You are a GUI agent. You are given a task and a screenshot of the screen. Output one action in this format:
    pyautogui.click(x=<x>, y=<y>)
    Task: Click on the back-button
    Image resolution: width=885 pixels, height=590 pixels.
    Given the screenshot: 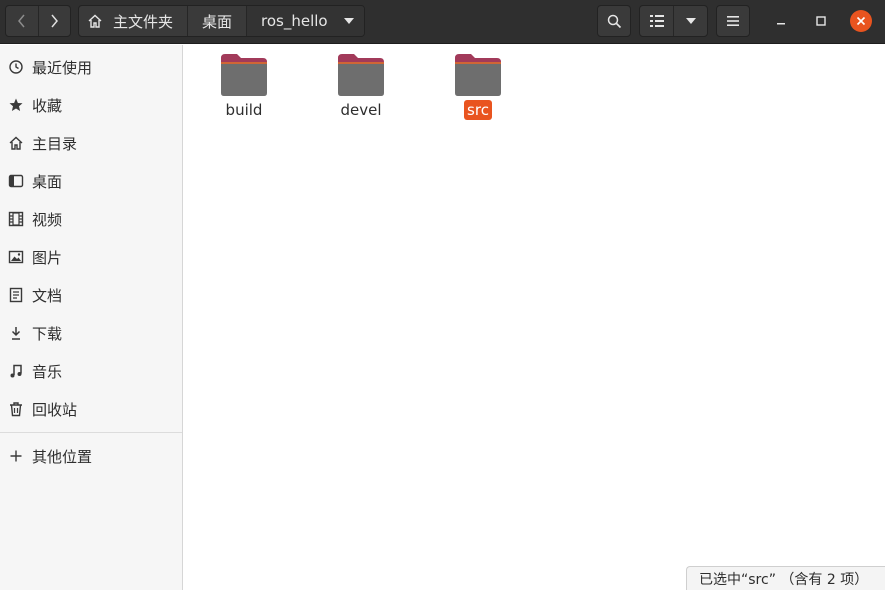 What is the action you would take?
    pyautogui.click(x=22, y=21)
    